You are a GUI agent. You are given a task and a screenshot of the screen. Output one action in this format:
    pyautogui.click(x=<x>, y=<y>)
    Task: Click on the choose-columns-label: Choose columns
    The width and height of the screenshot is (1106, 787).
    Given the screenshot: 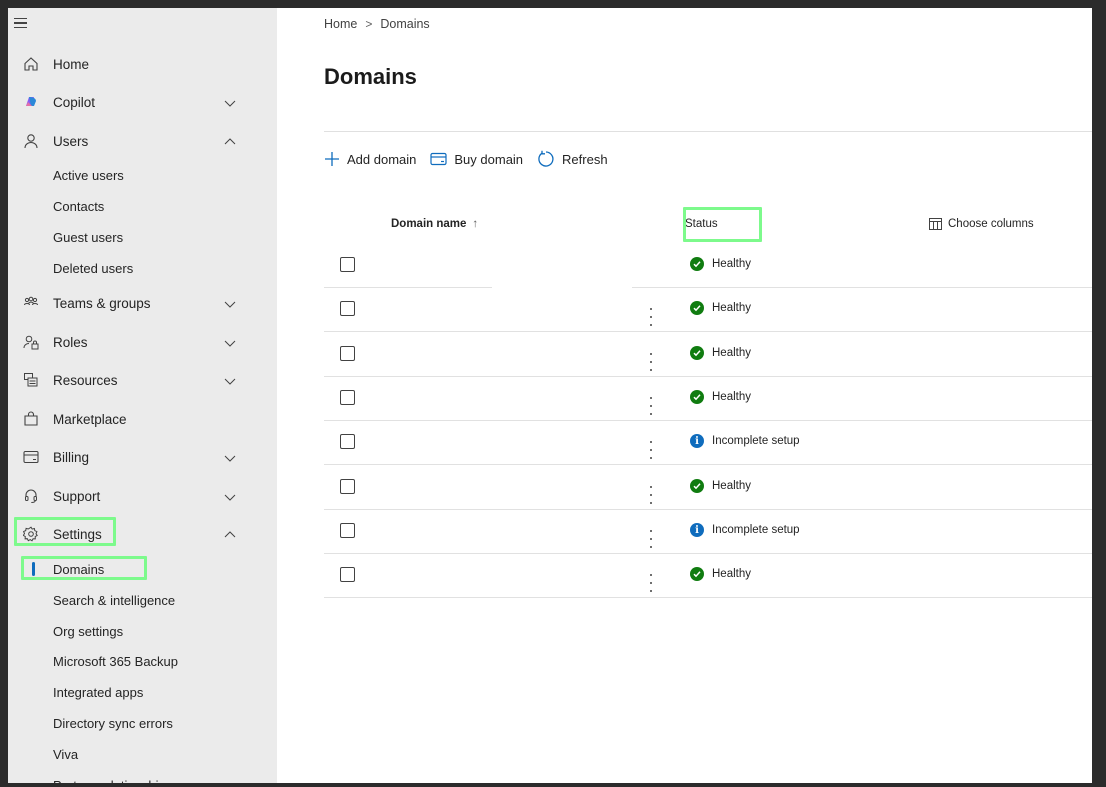 What is the action you would take?
    pyautogui.click(x=991, y=224)
    